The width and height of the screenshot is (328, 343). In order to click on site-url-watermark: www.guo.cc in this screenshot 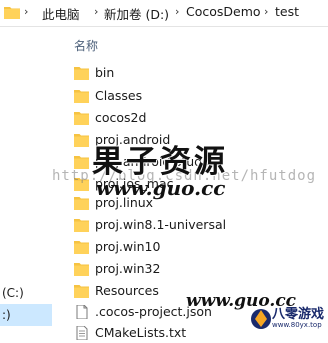, I will do `click(161, 188)`.